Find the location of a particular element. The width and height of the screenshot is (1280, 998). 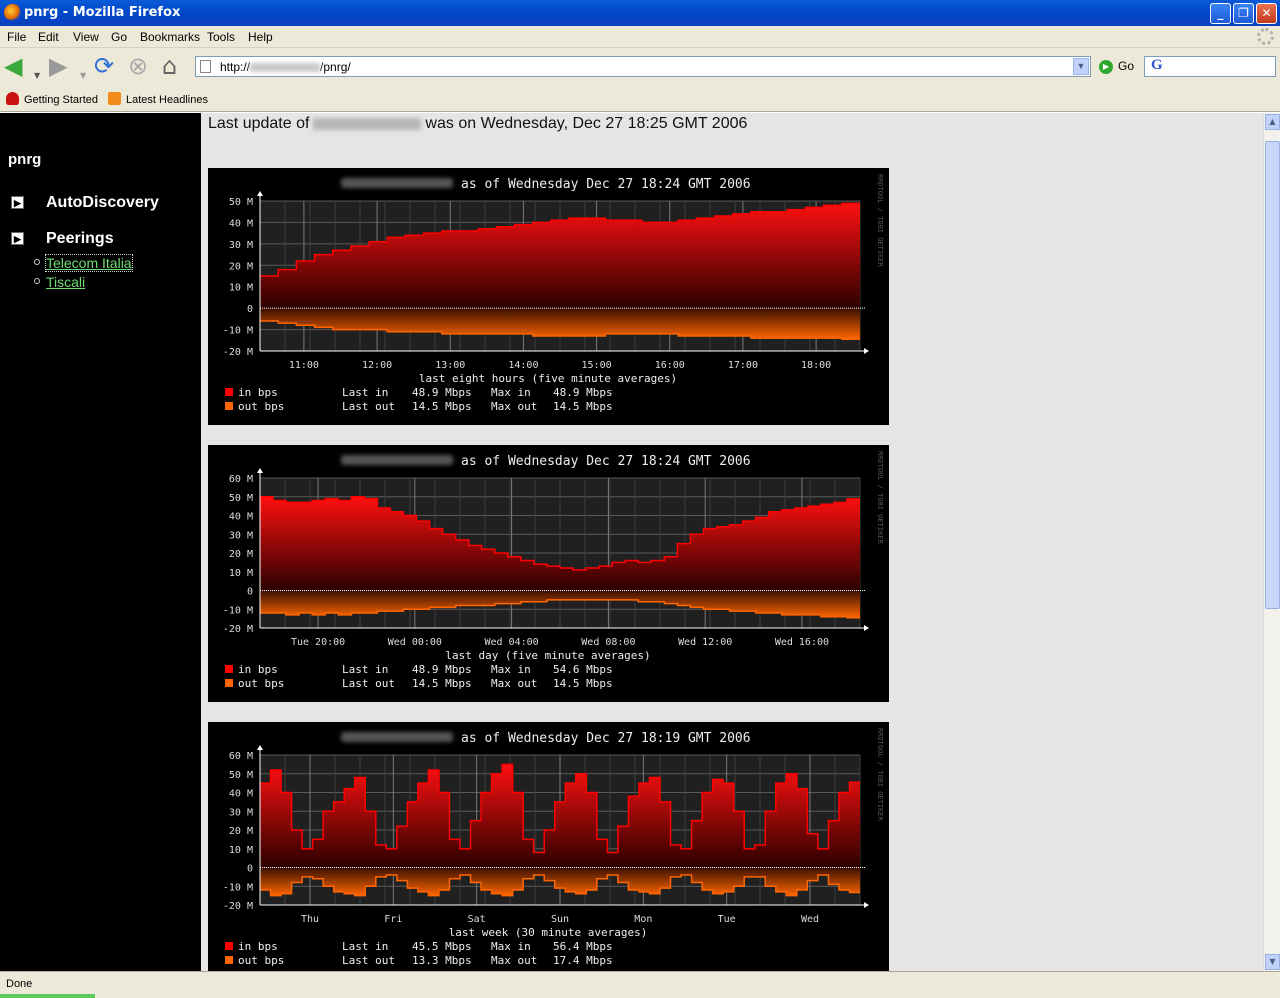

x-tick-label: Wed 16:00 is located at coordinates (802, 642).